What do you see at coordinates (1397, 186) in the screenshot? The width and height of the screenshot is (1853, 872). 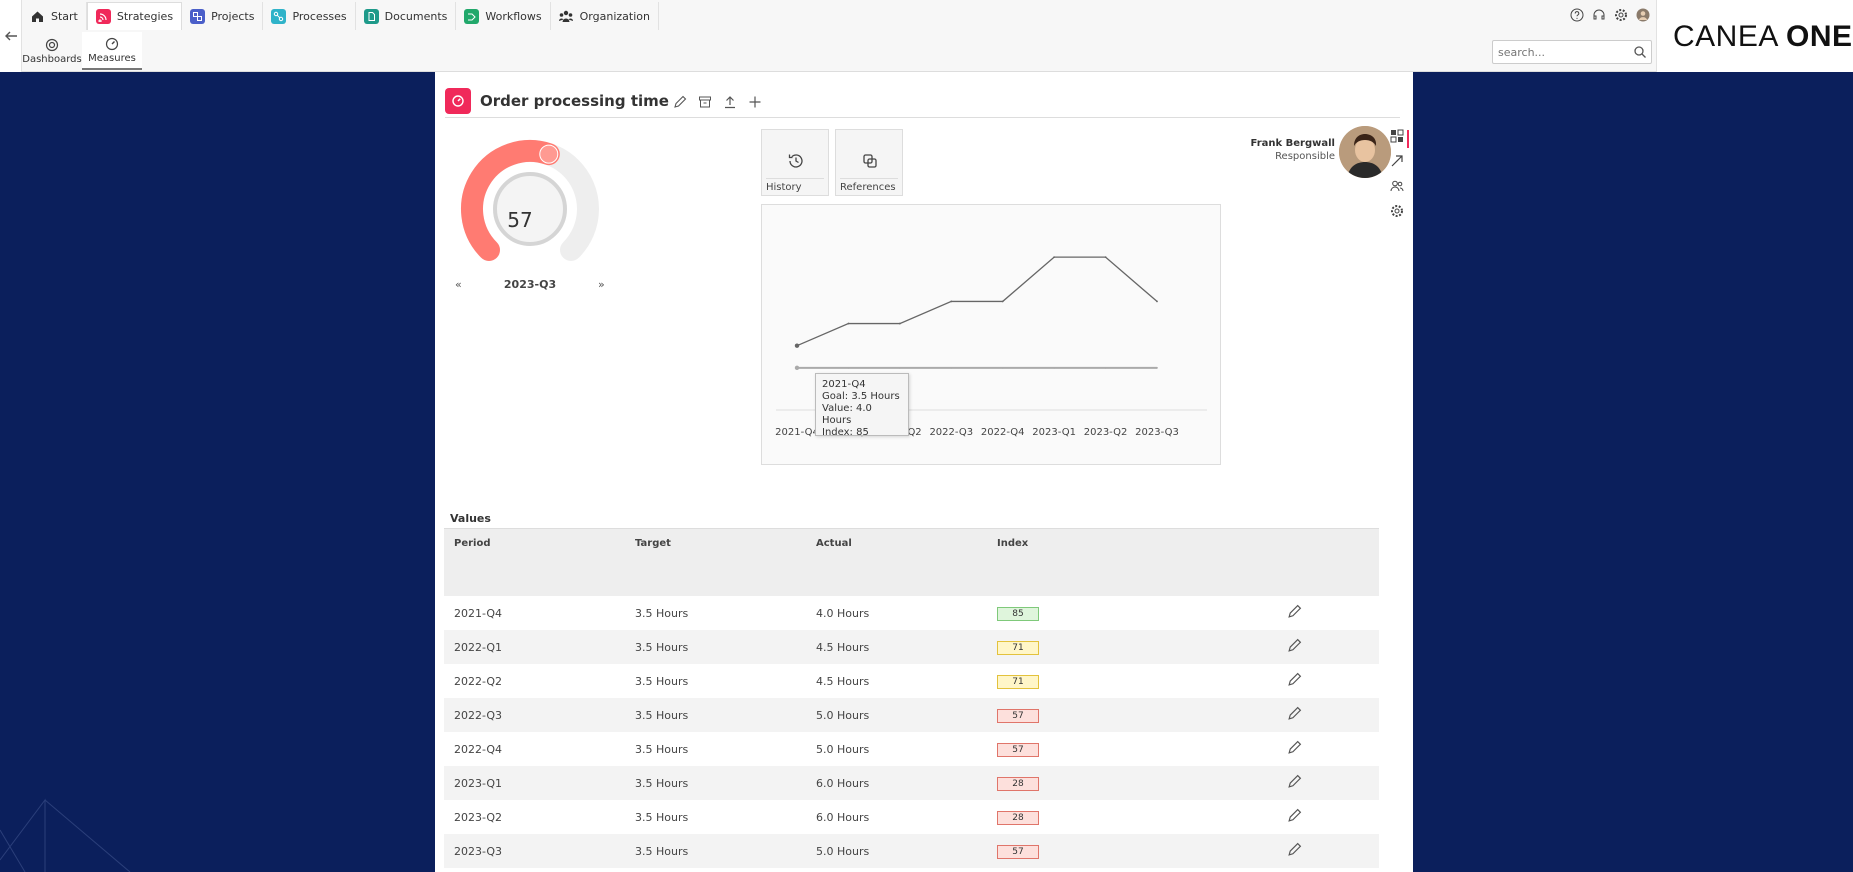 I see `users-icon` at bounding box center [1397, 186].